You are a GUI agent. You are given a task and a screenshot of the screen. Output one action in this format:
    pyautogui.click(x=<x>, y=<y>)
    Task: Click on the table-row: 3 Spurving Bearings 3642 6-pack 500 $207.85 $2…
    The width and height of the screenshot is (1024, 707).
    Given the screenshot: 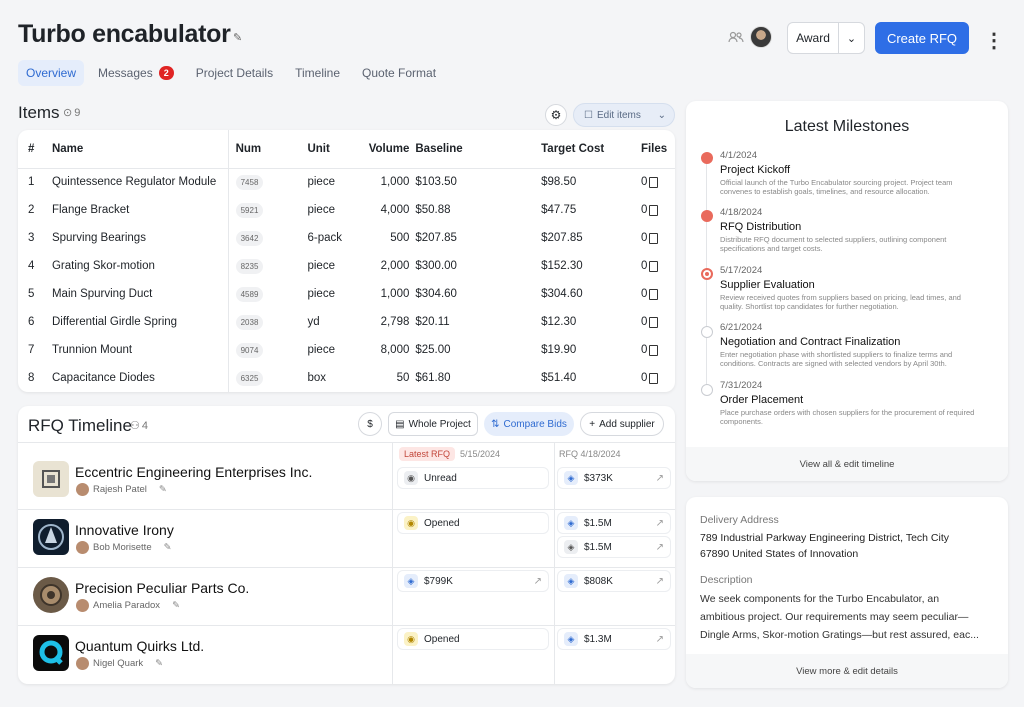 What is the action you would take?
    pyautogui.click(x=346, y=238)
    